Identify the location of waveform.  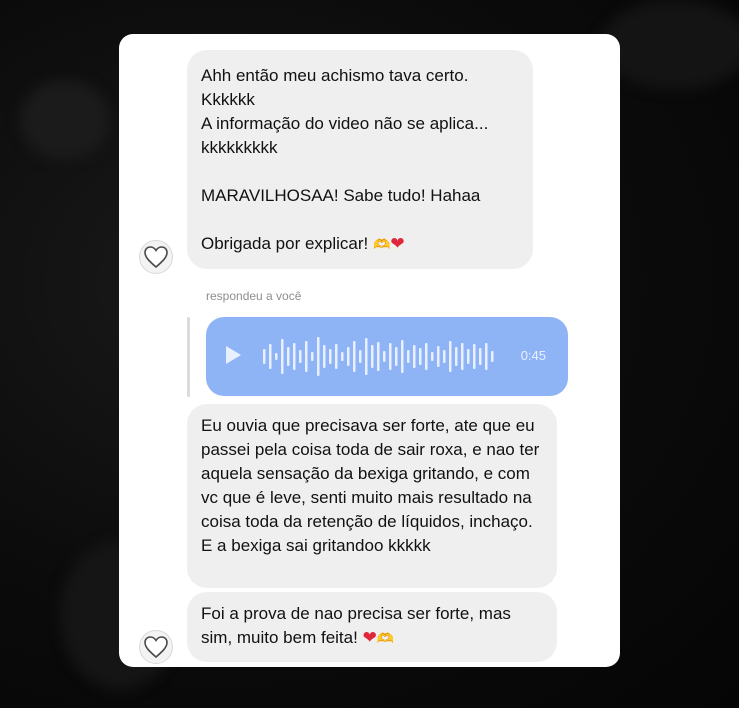
(378, 356).